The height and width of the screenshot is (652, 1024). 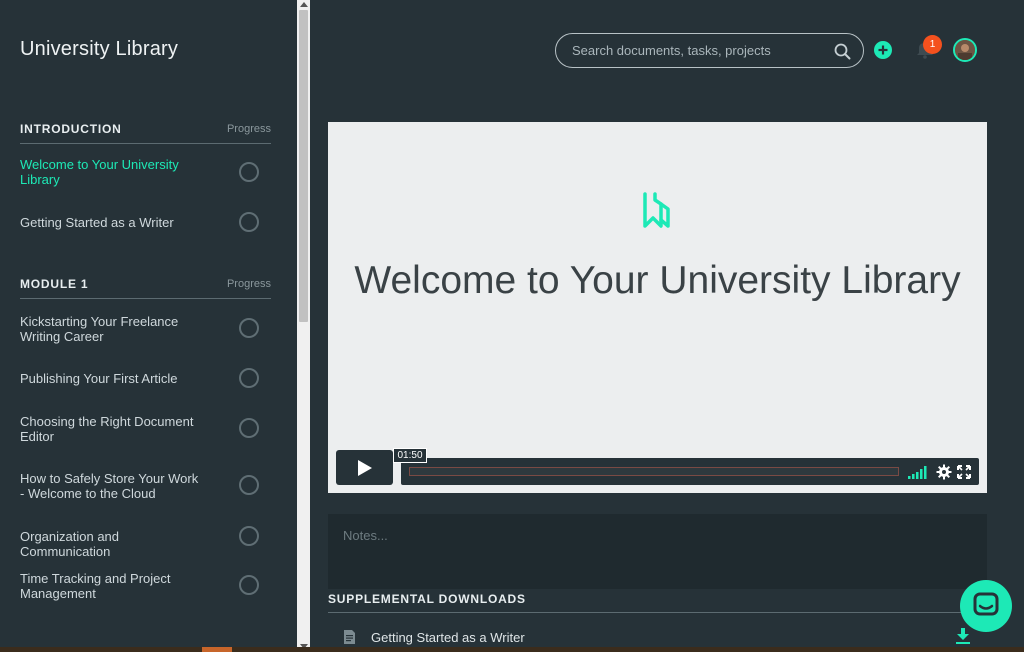 I want to click on volume-icon, so click(x=919, y=472).